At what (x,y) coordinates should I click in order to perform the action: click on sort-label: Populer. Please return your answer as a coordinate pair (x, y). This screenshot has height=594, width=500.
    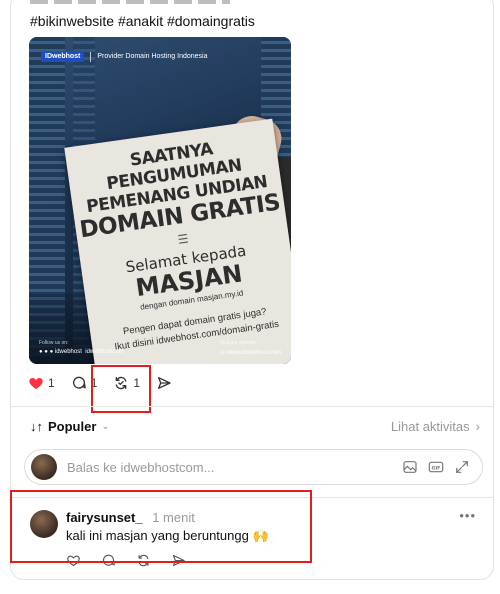
    Looking at the image, I should click on (72, 426).